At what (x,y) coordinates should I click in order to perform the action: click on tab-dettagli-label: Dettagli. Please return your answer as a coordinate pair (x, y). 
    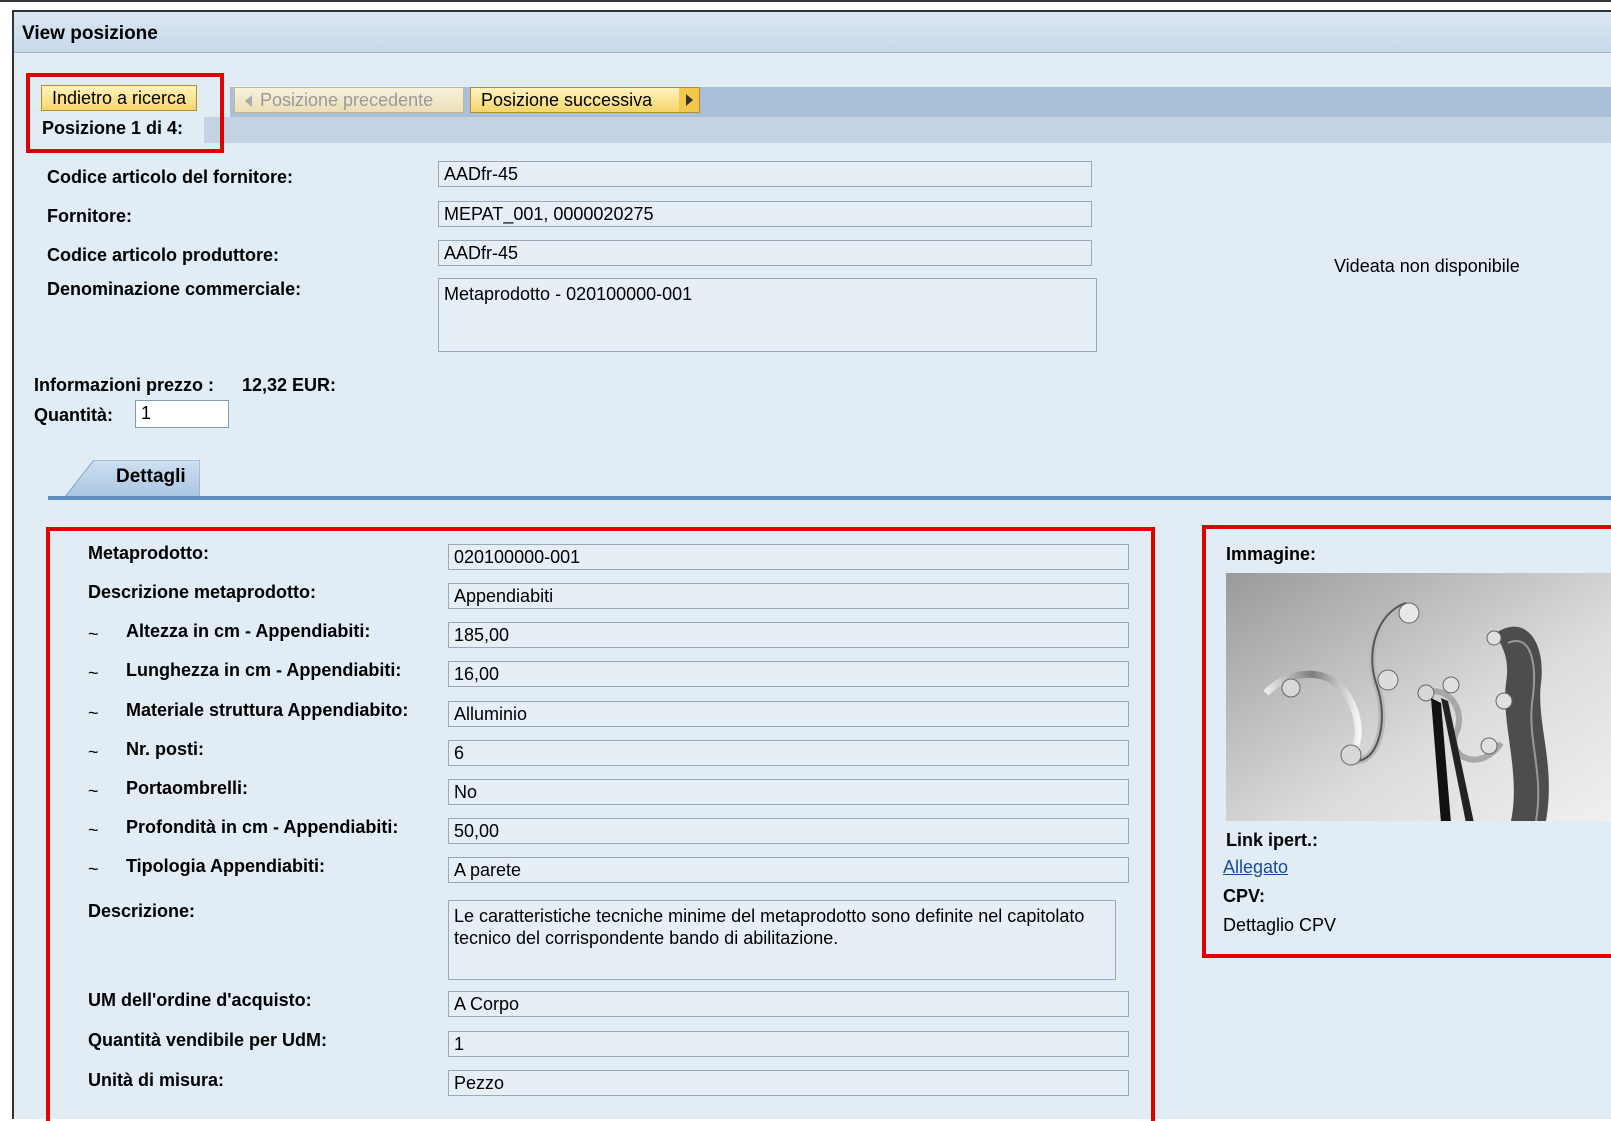
    Looking at the image, I should click on (151, 476).